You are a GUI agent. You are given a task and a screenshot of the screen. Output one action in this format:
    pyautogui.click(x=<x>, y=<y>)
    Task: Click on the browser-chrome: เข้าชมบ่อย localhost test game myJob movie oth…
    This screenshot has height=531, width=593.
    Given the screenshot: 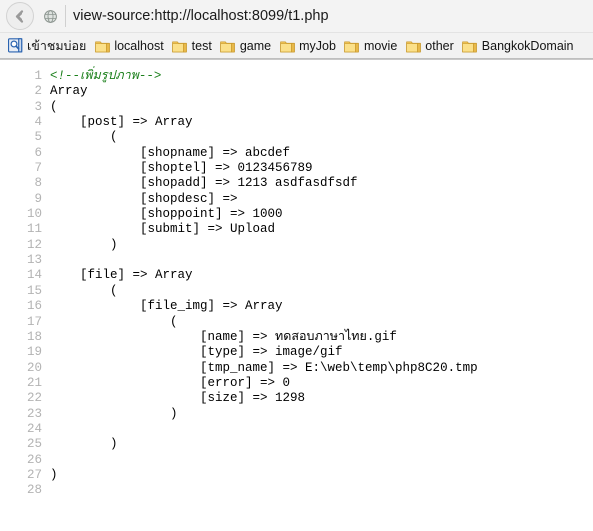 What is the action you would take?
    pyautogui.click(x=296, y=30)
    